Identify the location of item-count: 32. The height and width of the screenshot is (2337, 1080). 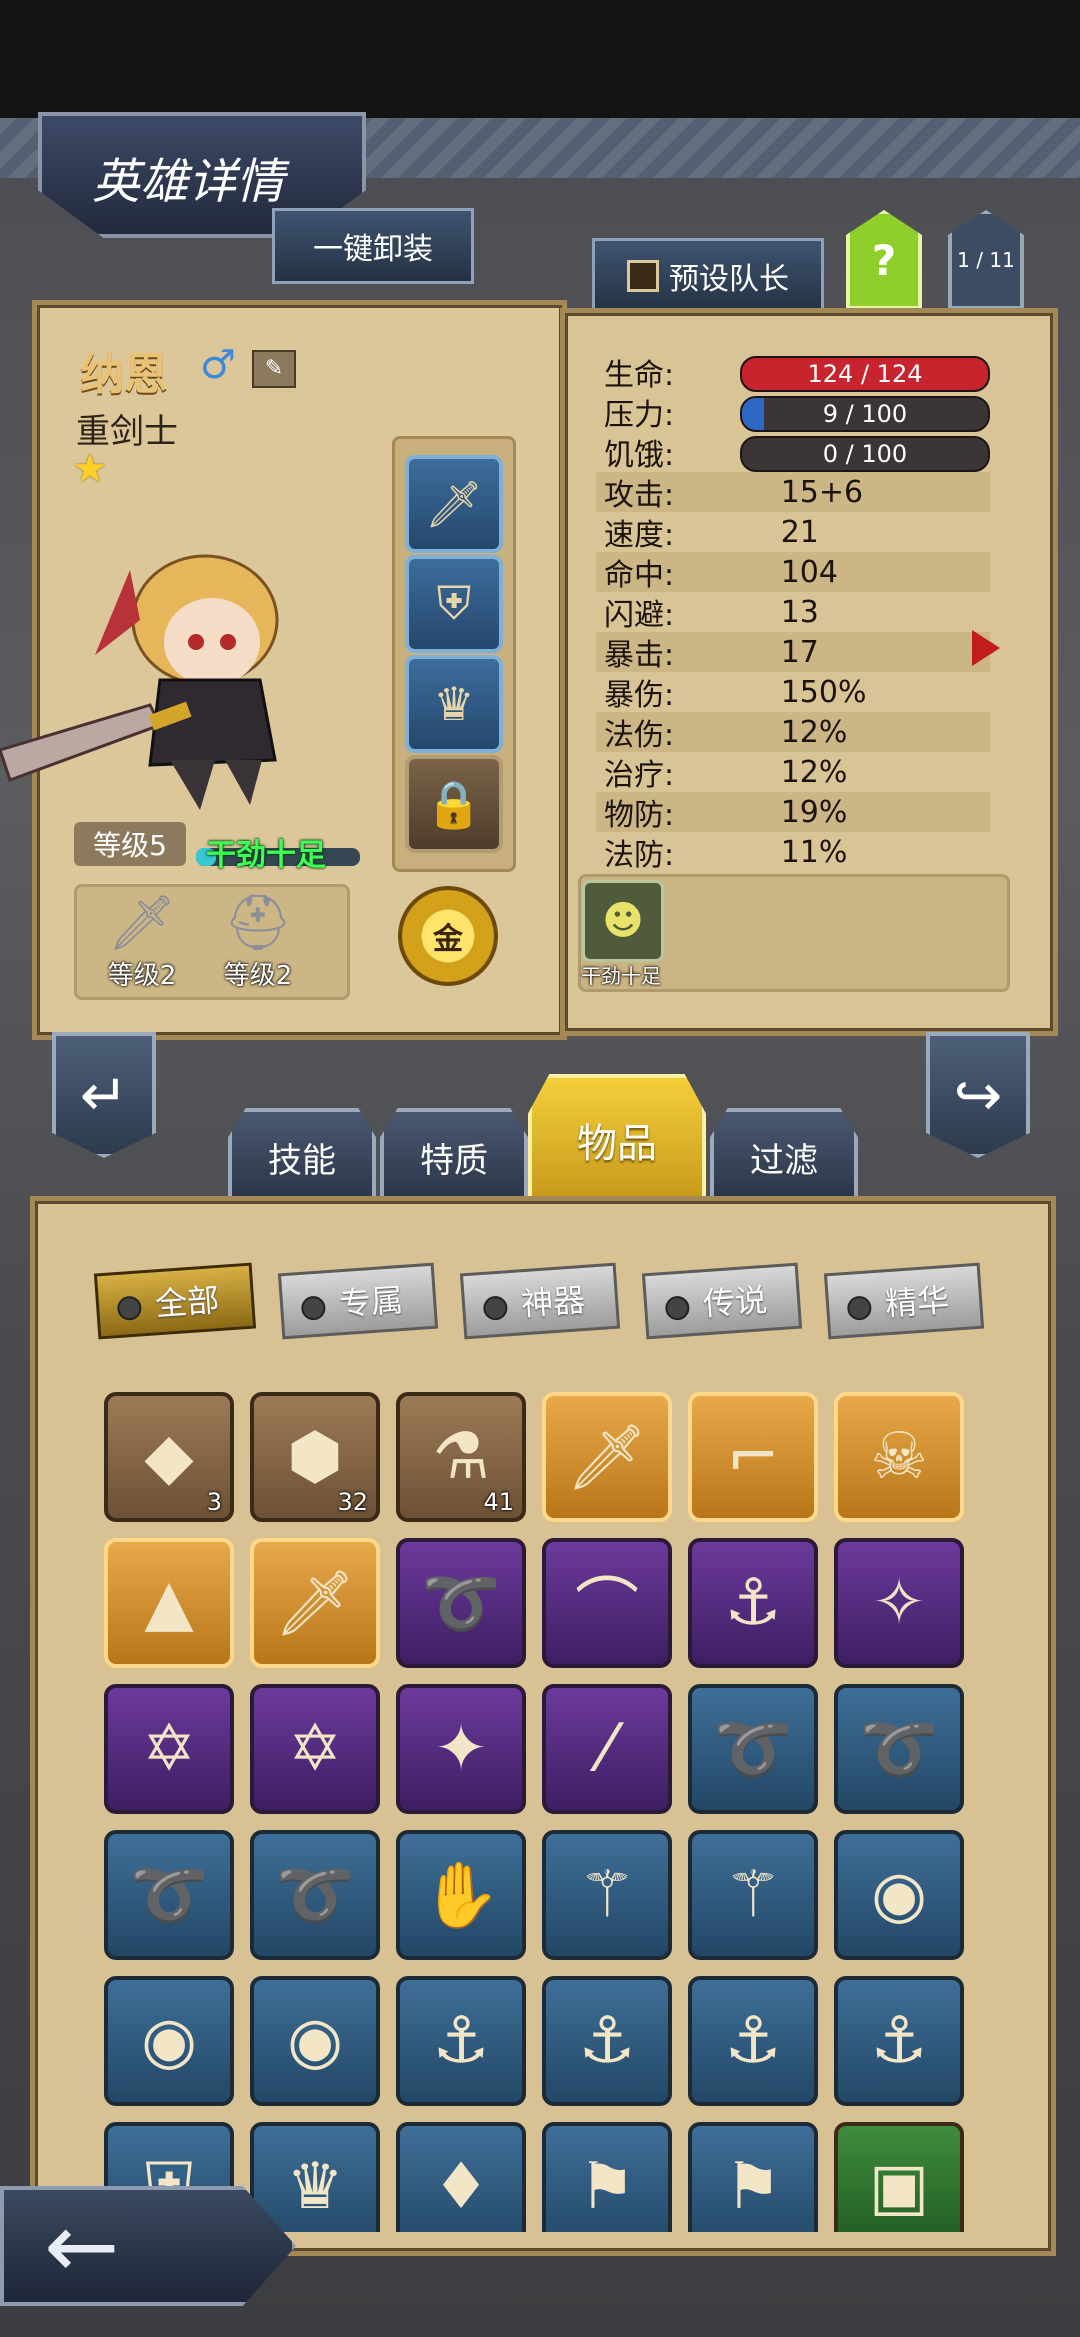
(352, 1502).